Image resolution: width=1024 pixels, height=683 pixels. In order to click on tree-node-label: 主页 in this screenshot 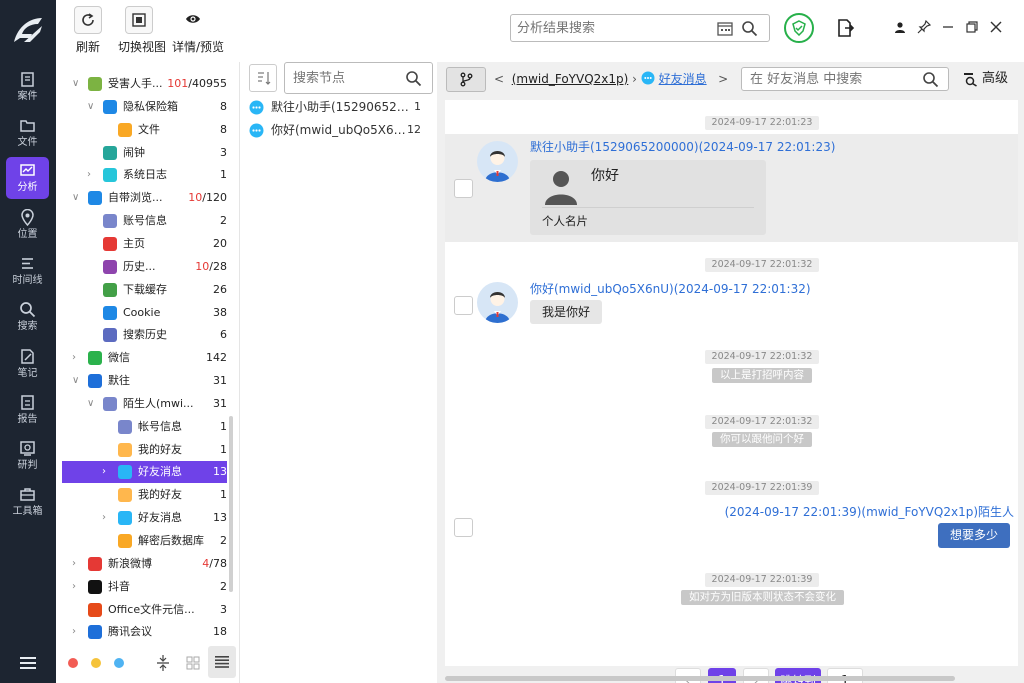, I will do `click(134, 243)`.